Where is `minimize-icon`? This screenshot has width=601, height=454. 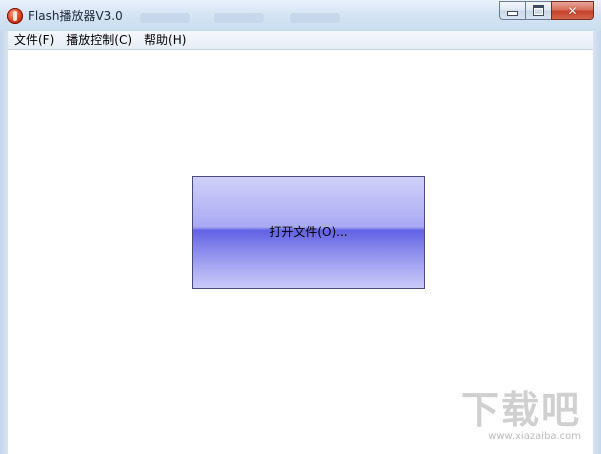
minimize-icon is located at coordinates (512, 13).